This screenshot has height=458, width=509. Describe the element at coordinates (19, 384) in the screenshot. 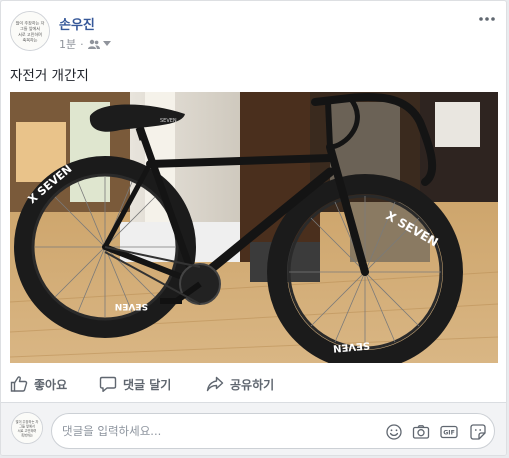

I see `thumbs-up-icon` at that location.